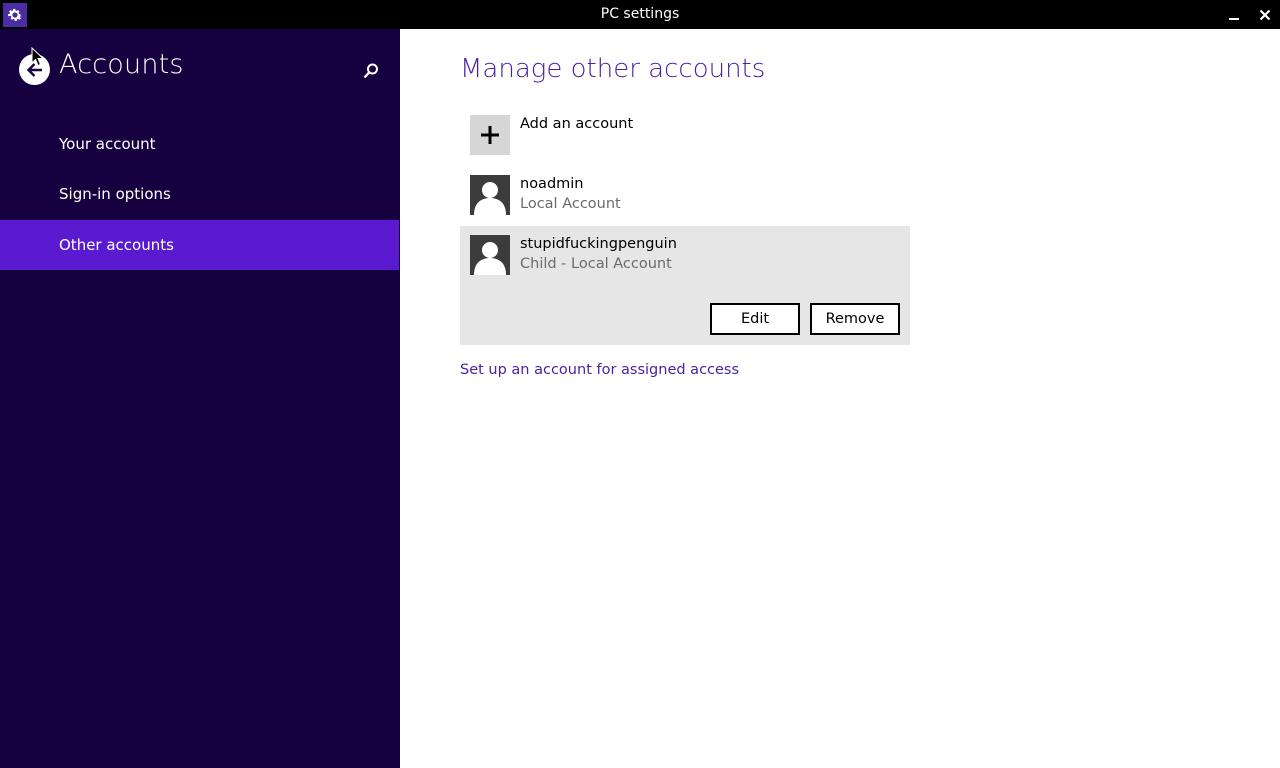  I want to click on remove-button: Remove, so click(855, 319).